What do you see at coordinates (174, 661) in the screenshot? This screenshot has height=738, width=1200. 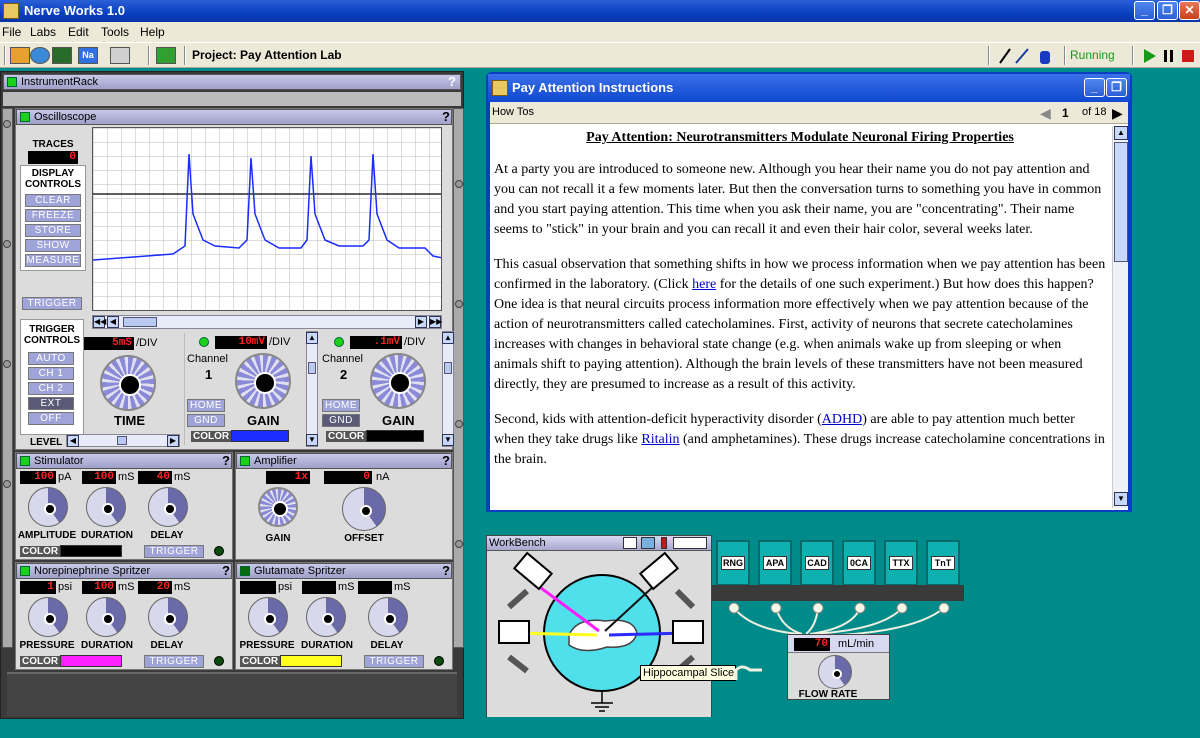 I see `ne-trigger-button: TRIGGER` at bounding box center [174, 661].